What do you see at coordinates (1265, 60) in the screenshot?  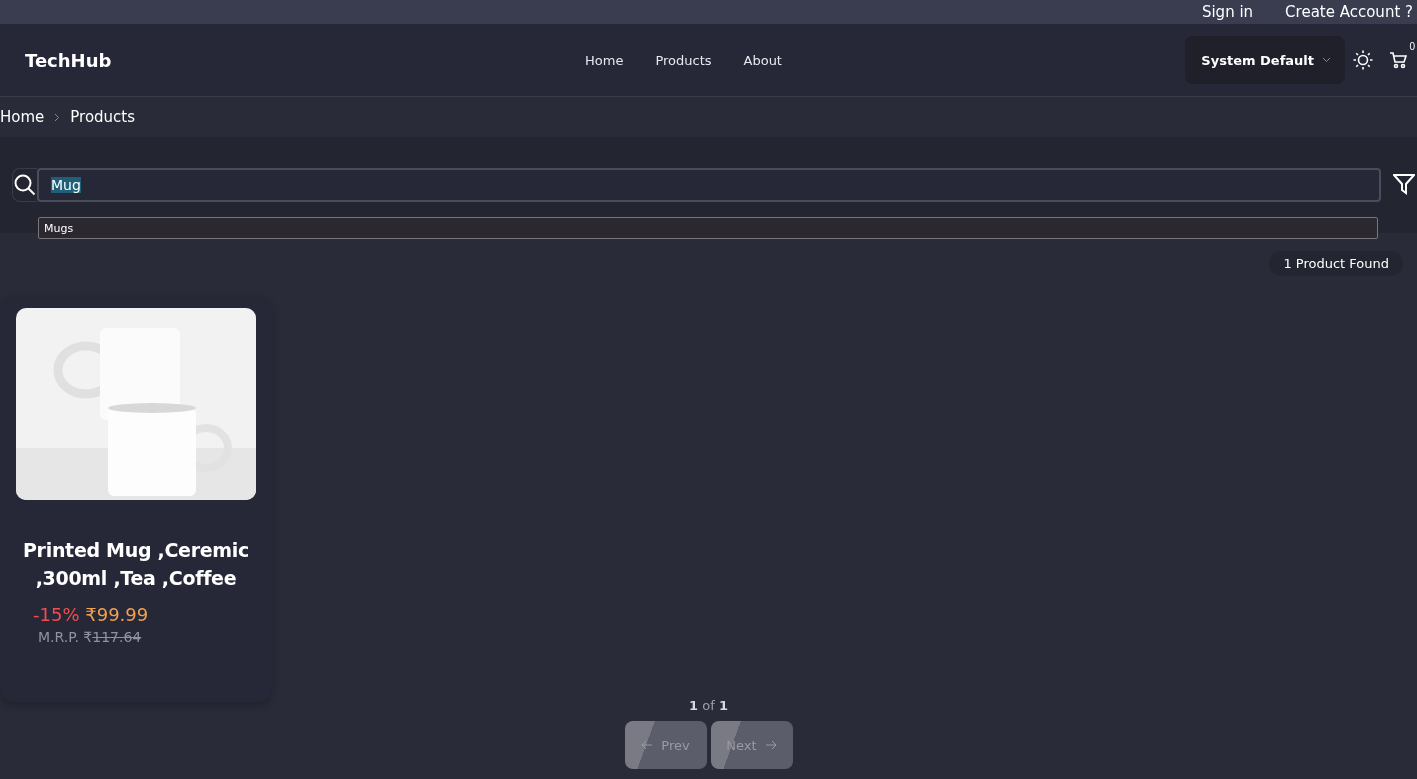 I see `theme-select: System Default` at bounding box center [1265, 60].